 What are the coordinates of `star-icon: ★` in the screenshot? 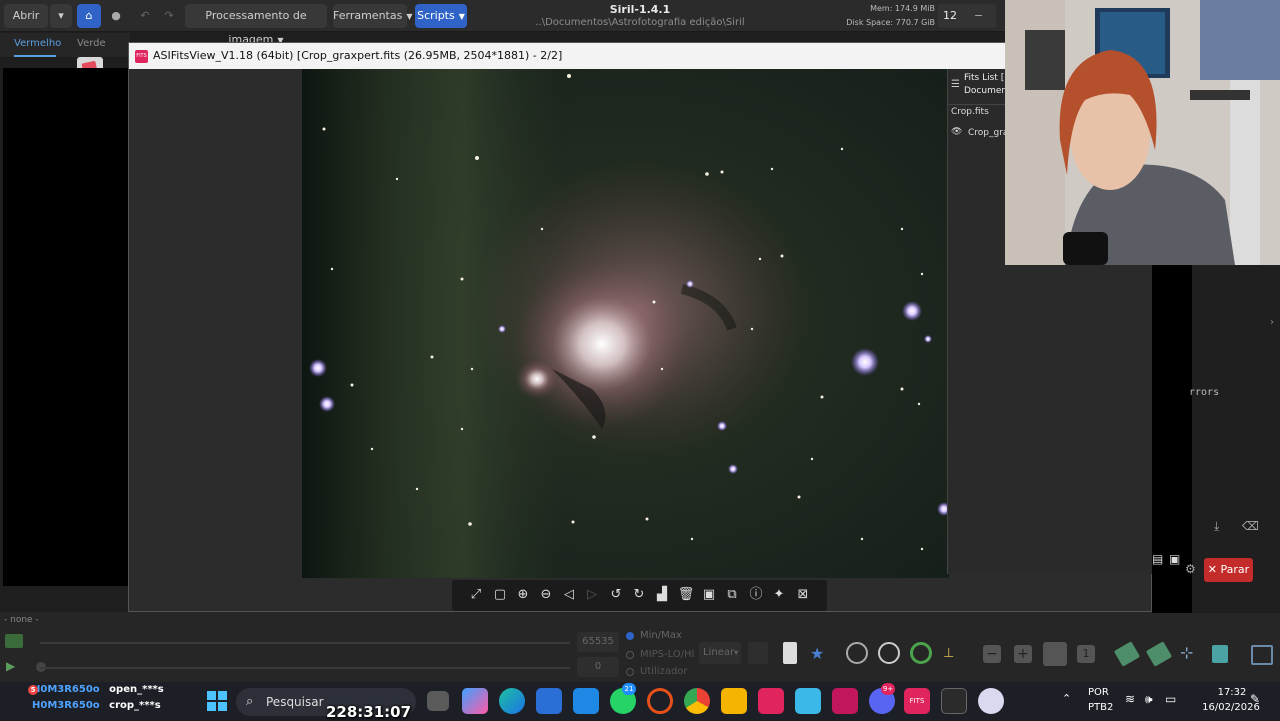 It's located at (817, 653).